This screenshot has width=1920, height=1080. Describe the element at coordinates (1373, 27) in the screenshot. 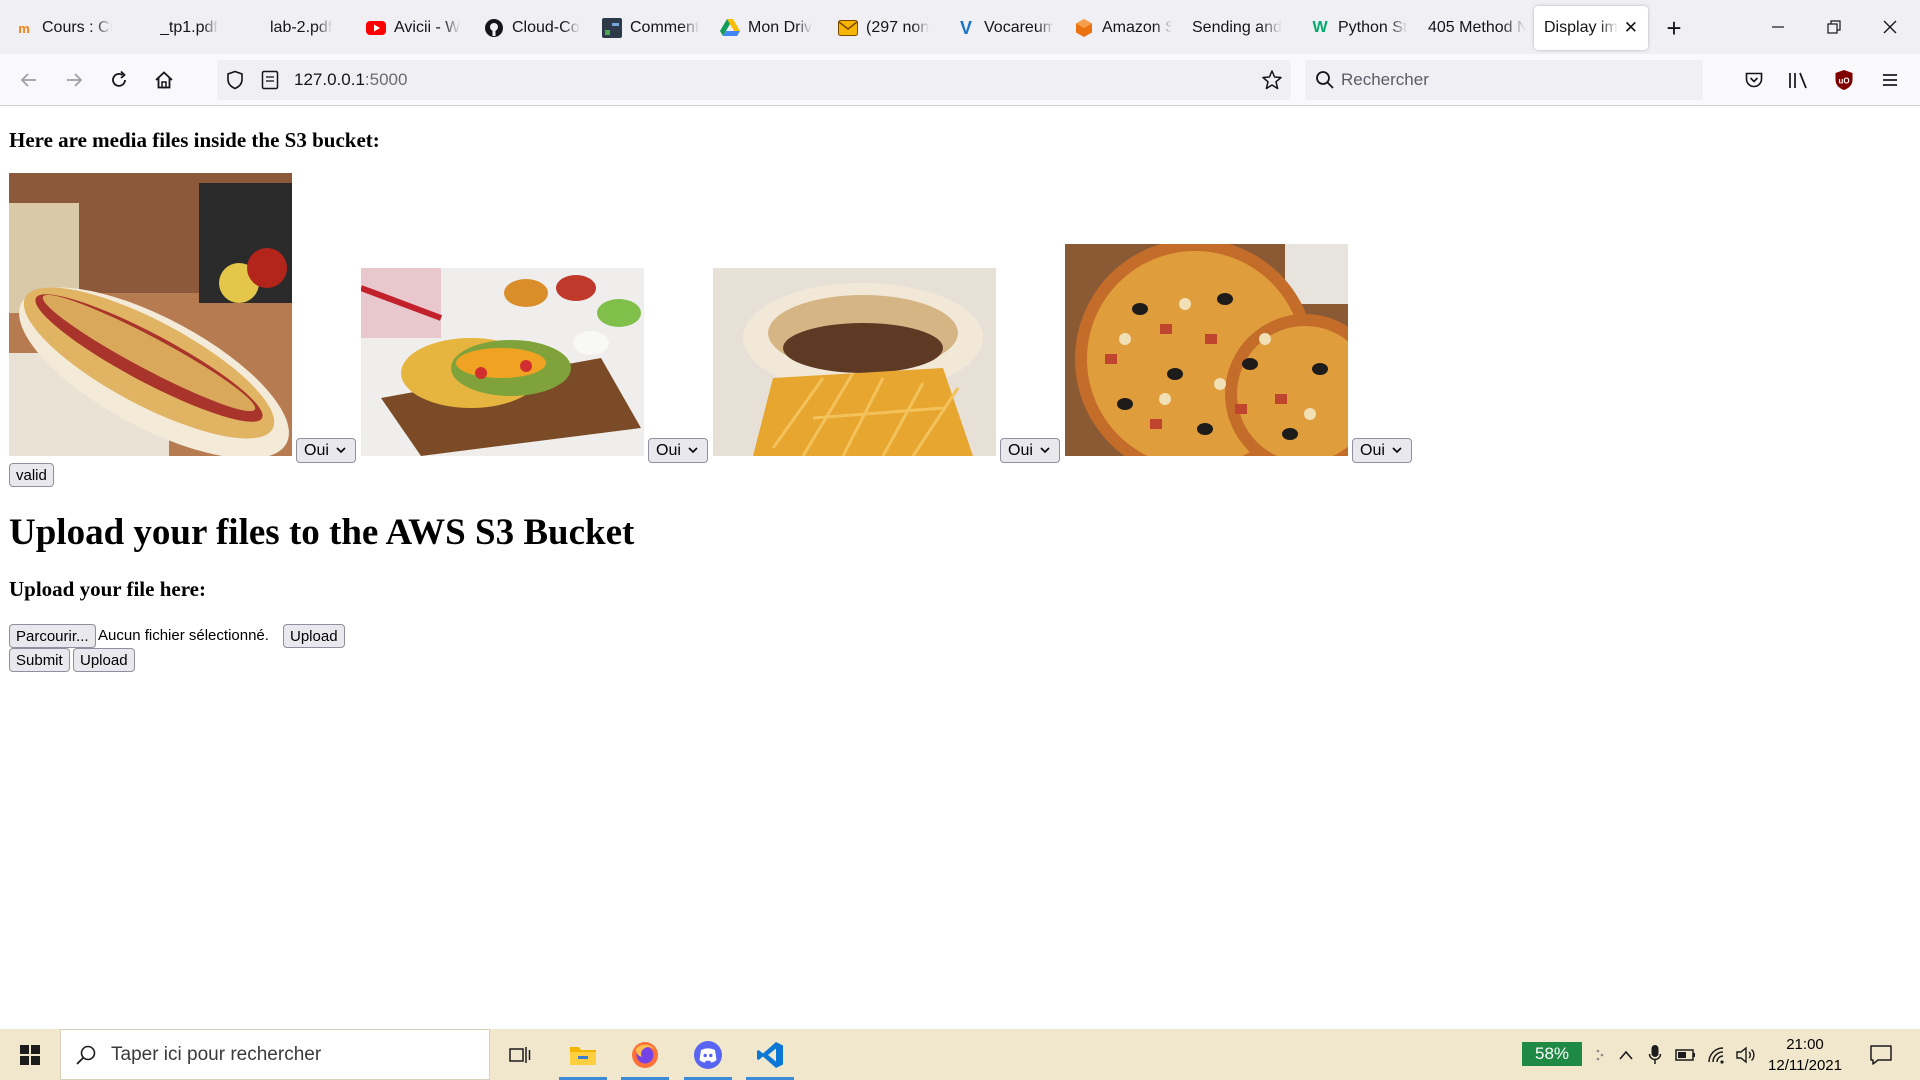

I see `tab-label: Python St` at that location.